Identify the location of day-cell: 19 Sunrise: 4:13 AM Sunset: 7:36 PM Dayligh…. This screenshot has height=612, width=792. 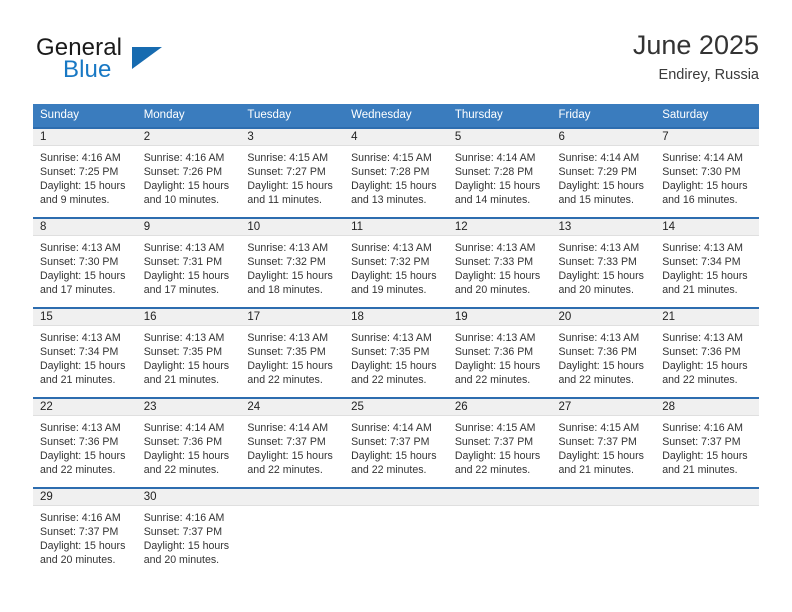
(499, 352).